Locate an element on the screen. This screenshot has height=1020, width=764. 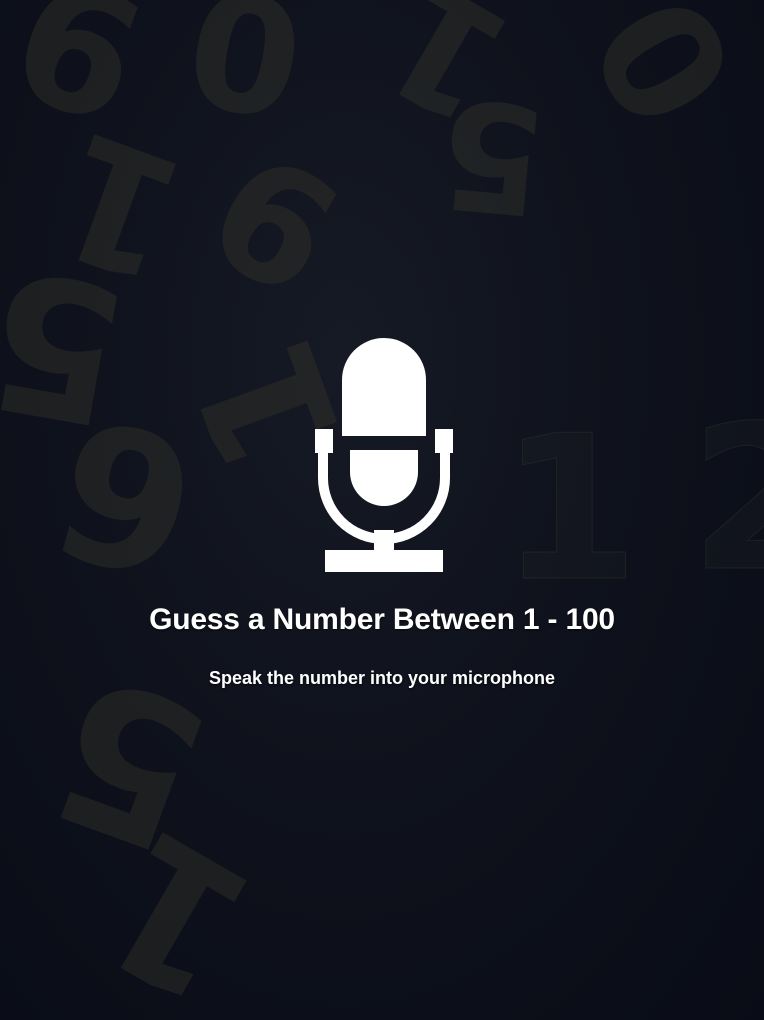
background-digit: 2 is located at coordinates (726, 499).